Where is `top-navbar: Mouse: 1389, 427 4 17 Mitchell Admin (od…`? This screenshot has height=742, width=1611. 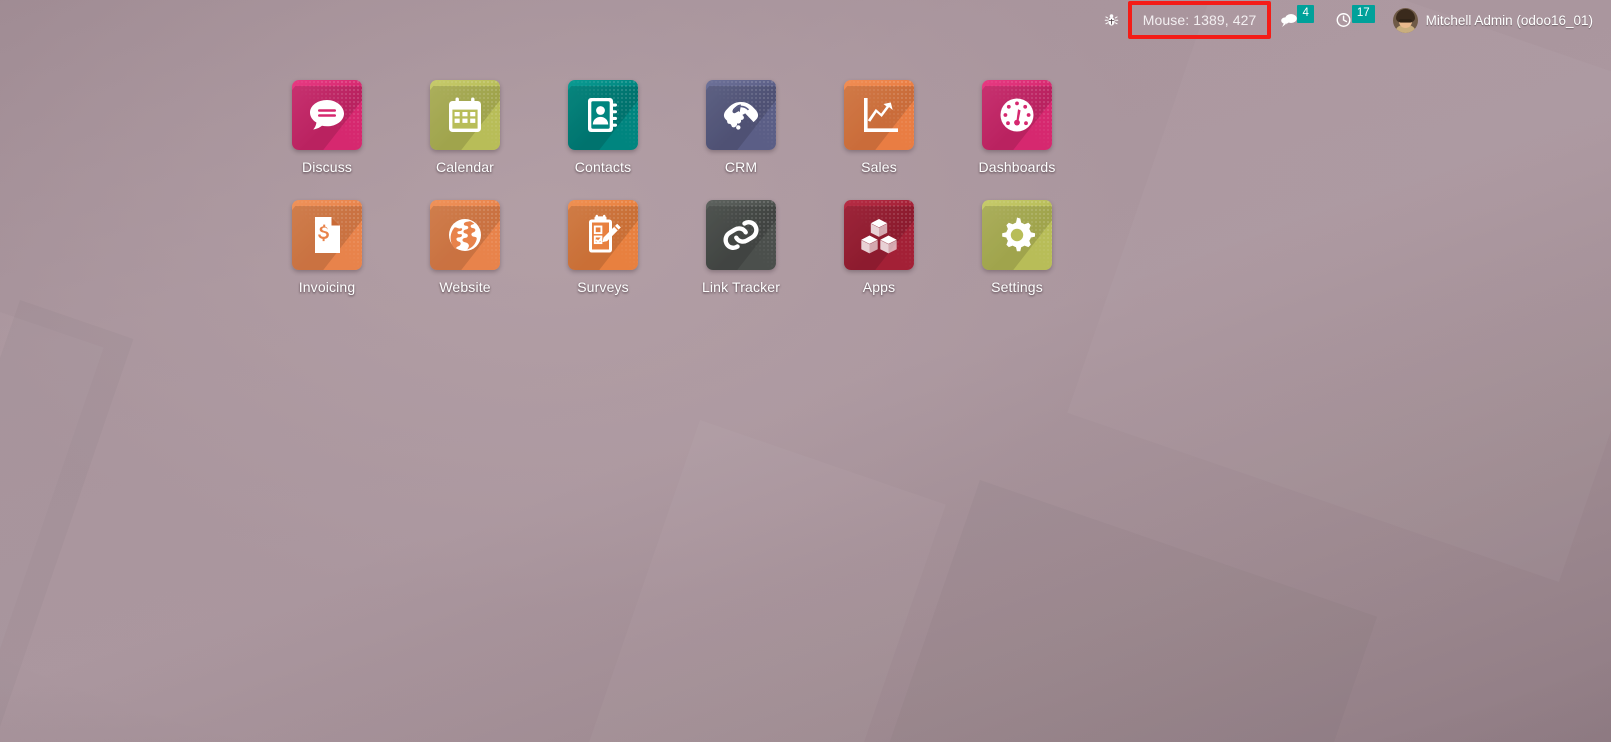
top-navbar: Mouse: 1389, 427 4 17 Mitchell Admin (od… is located at coordinates (805, 20).